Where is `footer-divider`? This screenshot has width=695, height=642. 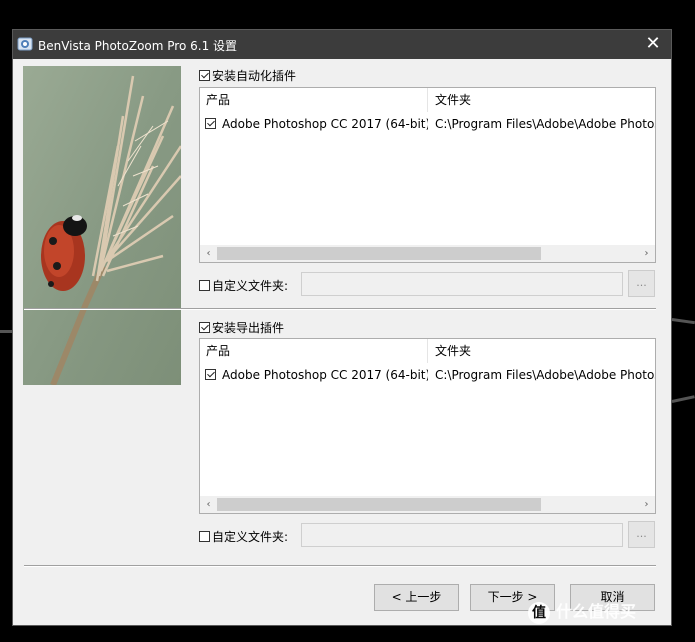
footer-divider is located at coordinates (340, 566).